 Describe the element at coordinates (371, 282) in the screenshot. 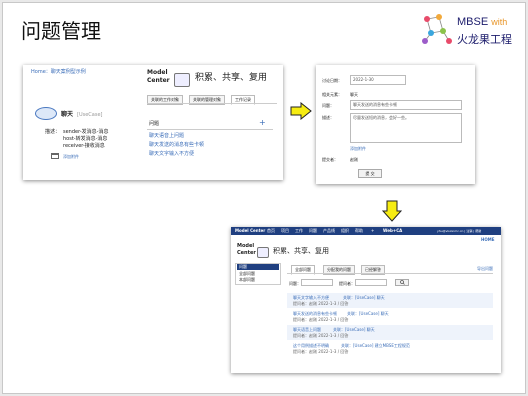

I see `filter-asker-input` at that location.